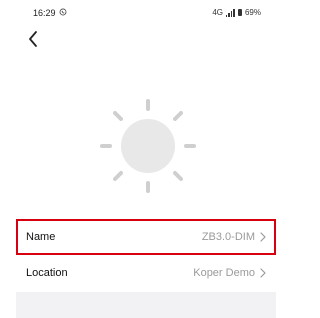  I want to click on device-name-value: ZB3.0-DIM, so click(228, 237).